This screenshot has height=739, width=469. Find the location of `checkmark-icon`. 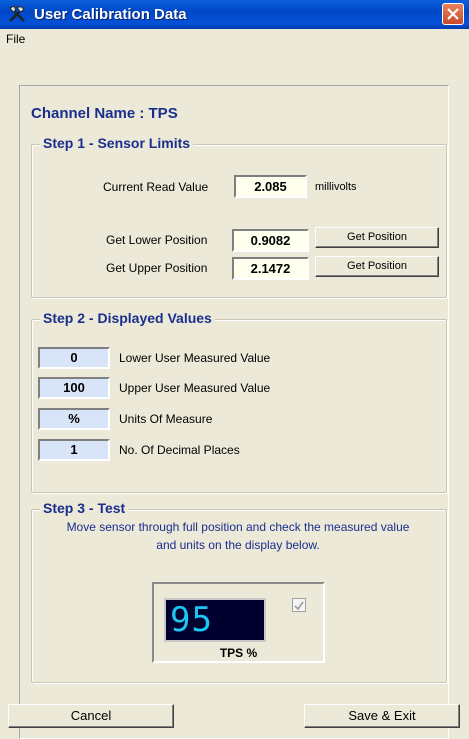

checkmark-icon is located at coordinates (299, 606).